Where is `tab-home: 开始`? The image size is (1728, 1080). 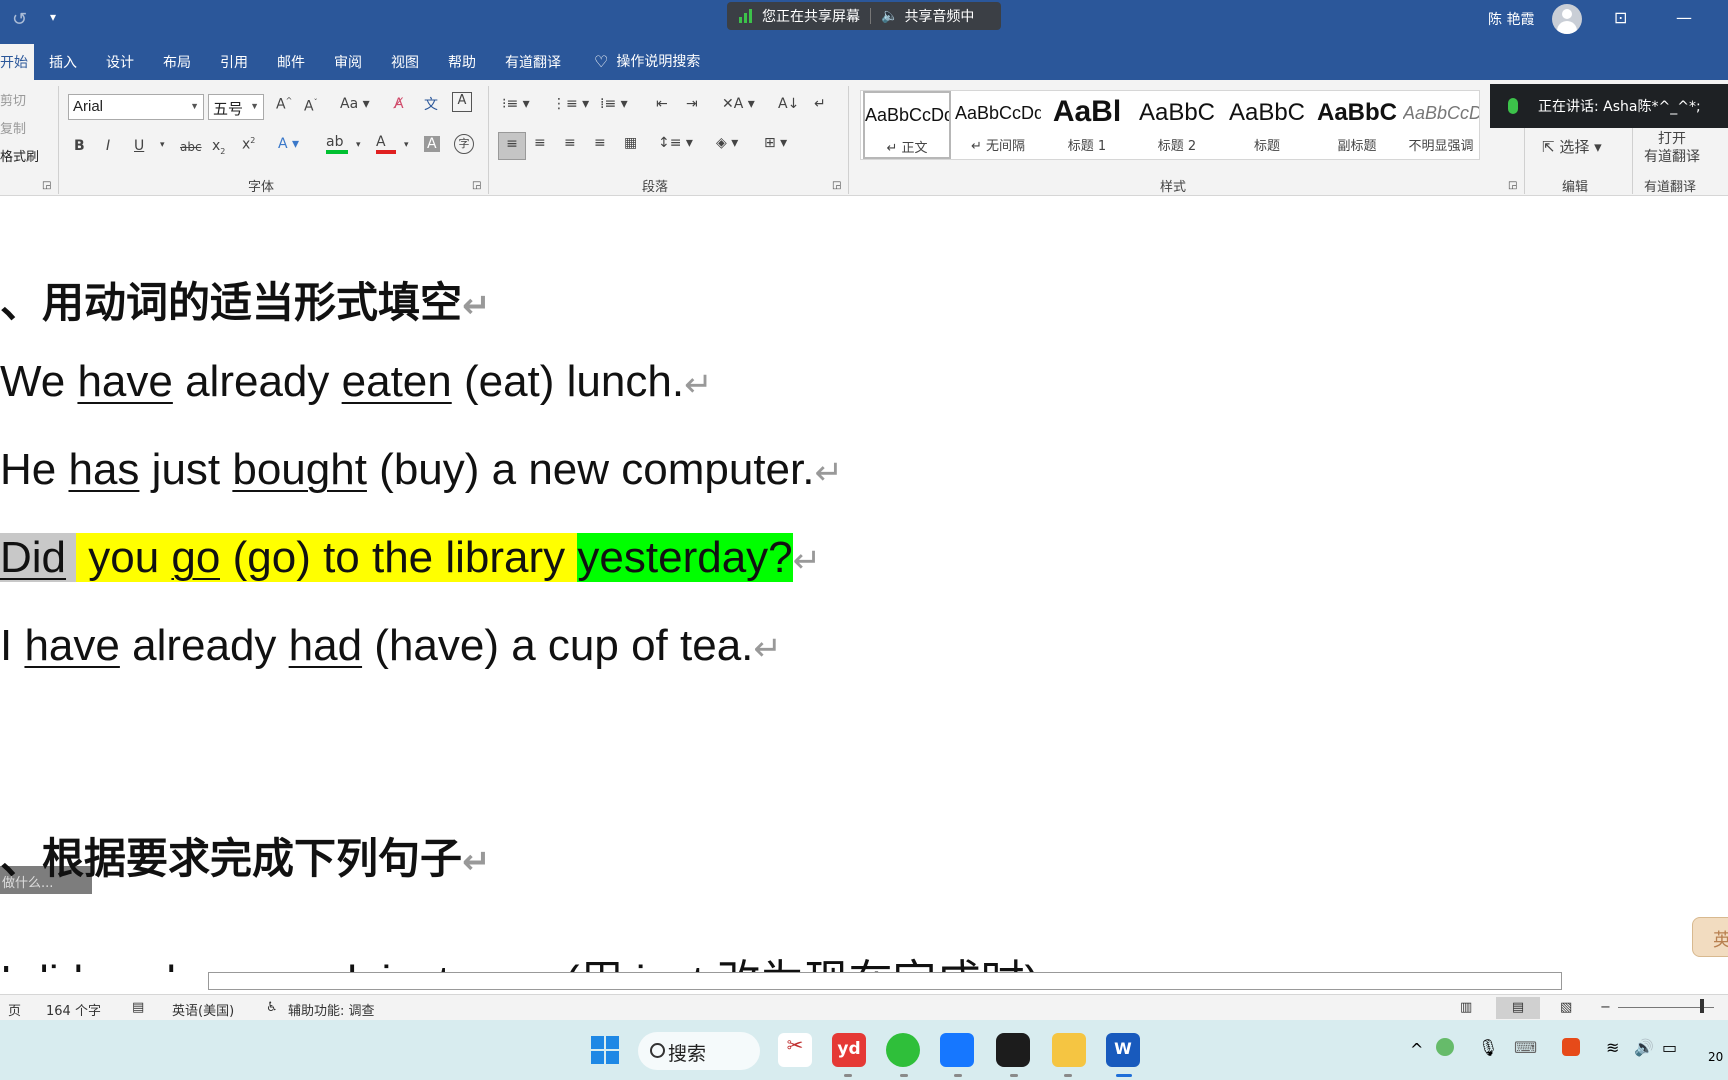
tab-home: 开始 is located at coordinates (17, 62).